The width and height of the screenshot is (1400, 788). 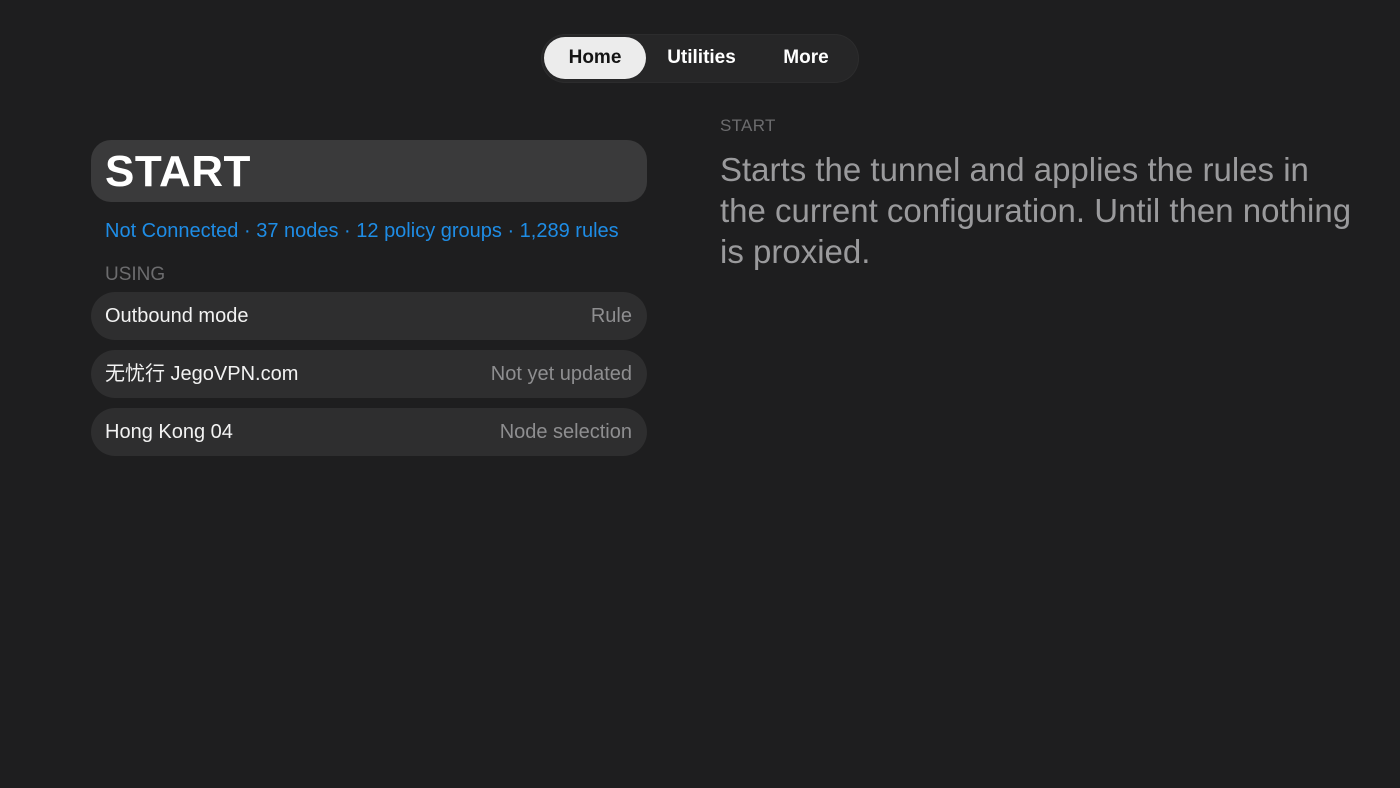 I want to click on node-selection-value: Node selection, so click(x=565, y=432).